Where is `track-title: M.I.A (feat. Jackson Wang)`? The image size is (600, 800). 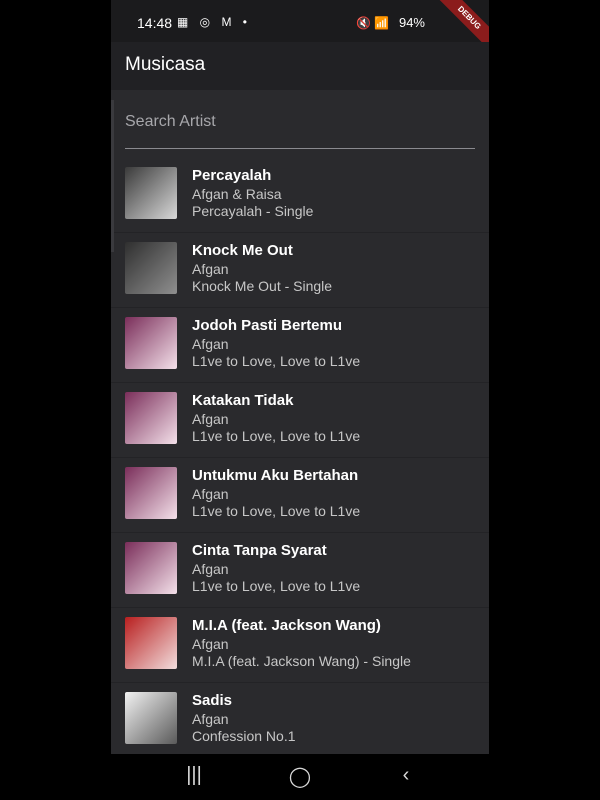 track-title: M.I.A (feat. Jackson Wang) is located at coordinates (286, 625).